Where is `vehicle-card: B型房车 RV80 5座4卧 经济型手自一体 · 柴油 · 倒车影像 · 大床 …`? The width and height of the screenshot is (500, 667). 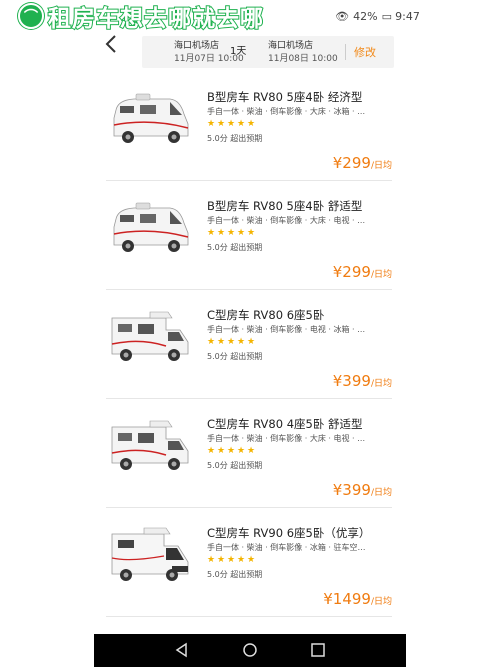
vehicle-card: B型房车 RV80 5座4卧 经济型手自一体 · 柴油 · 倒车影像 · 大床 … is located at coordinates (249, 126).